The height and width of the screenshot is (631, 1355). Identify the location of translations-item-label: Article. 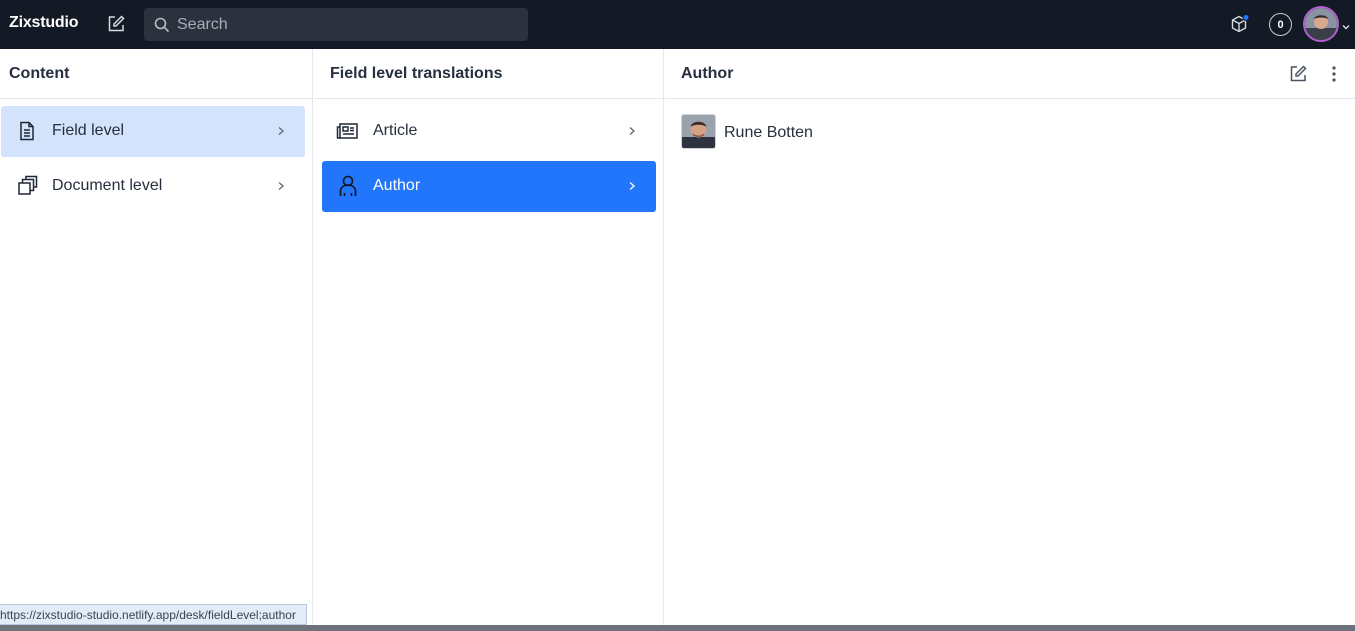
(395, 130).